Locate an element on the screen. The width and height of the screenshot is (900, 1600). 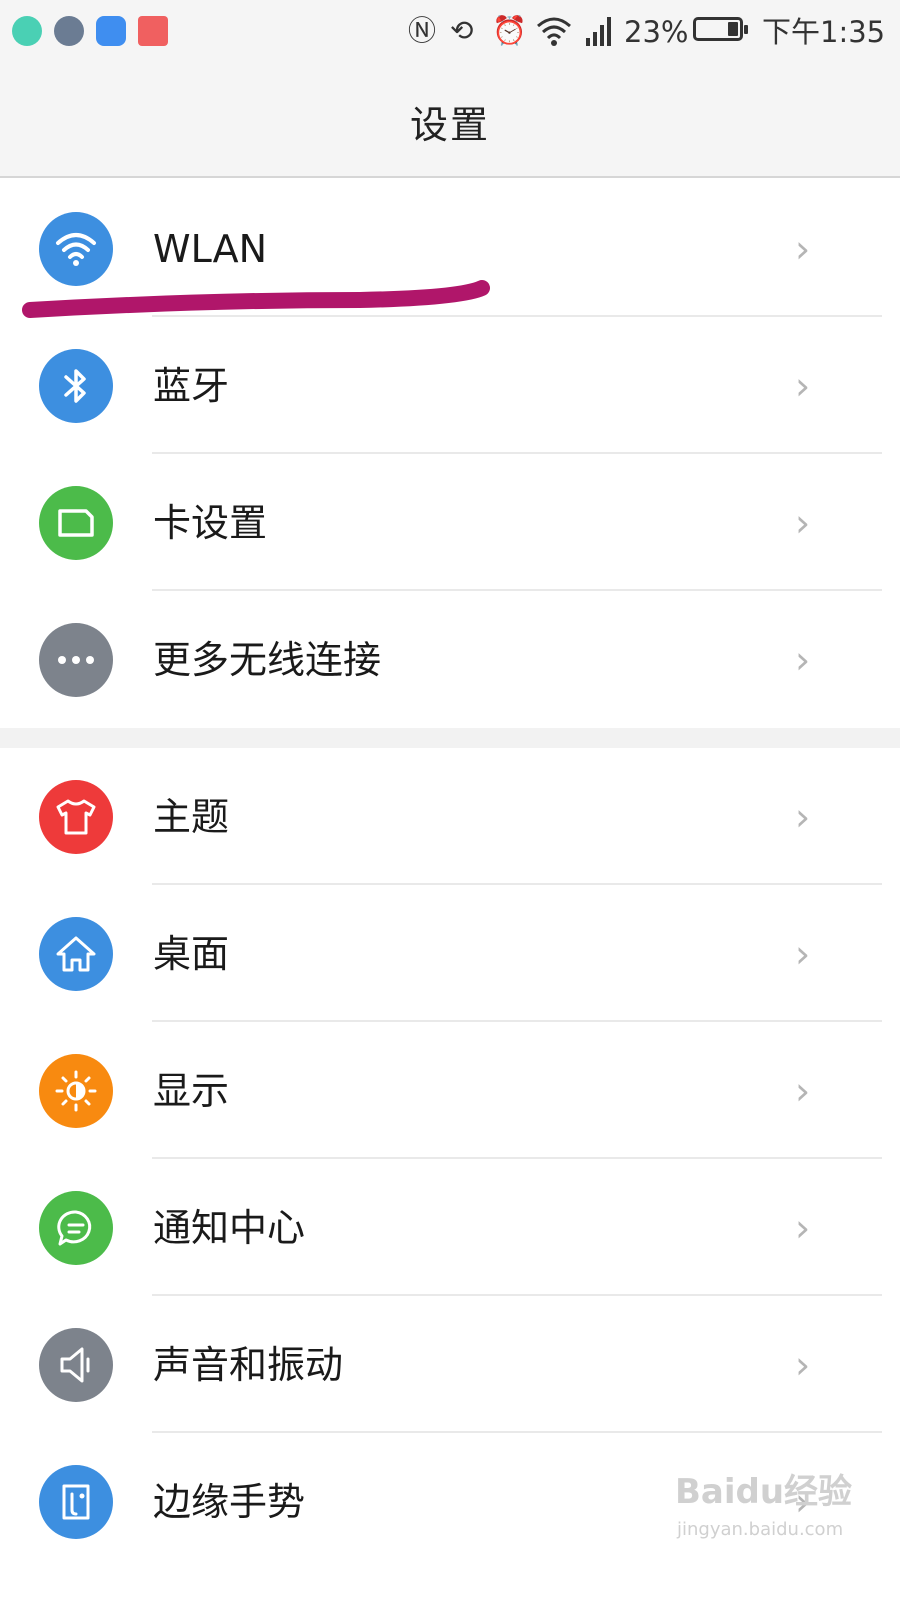
status-bar: Ⓝ ⟲ ⏰ 23% 下午1:35 is located at coordinates (450, 32).